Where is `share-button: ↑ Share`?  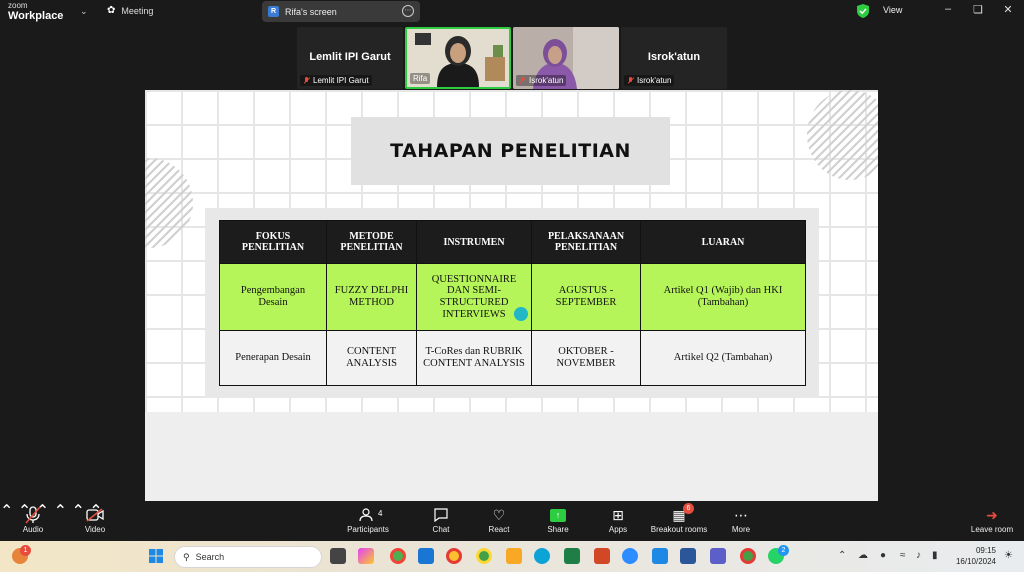 share-button: ↑ Share is located at coordinates (558, 519).